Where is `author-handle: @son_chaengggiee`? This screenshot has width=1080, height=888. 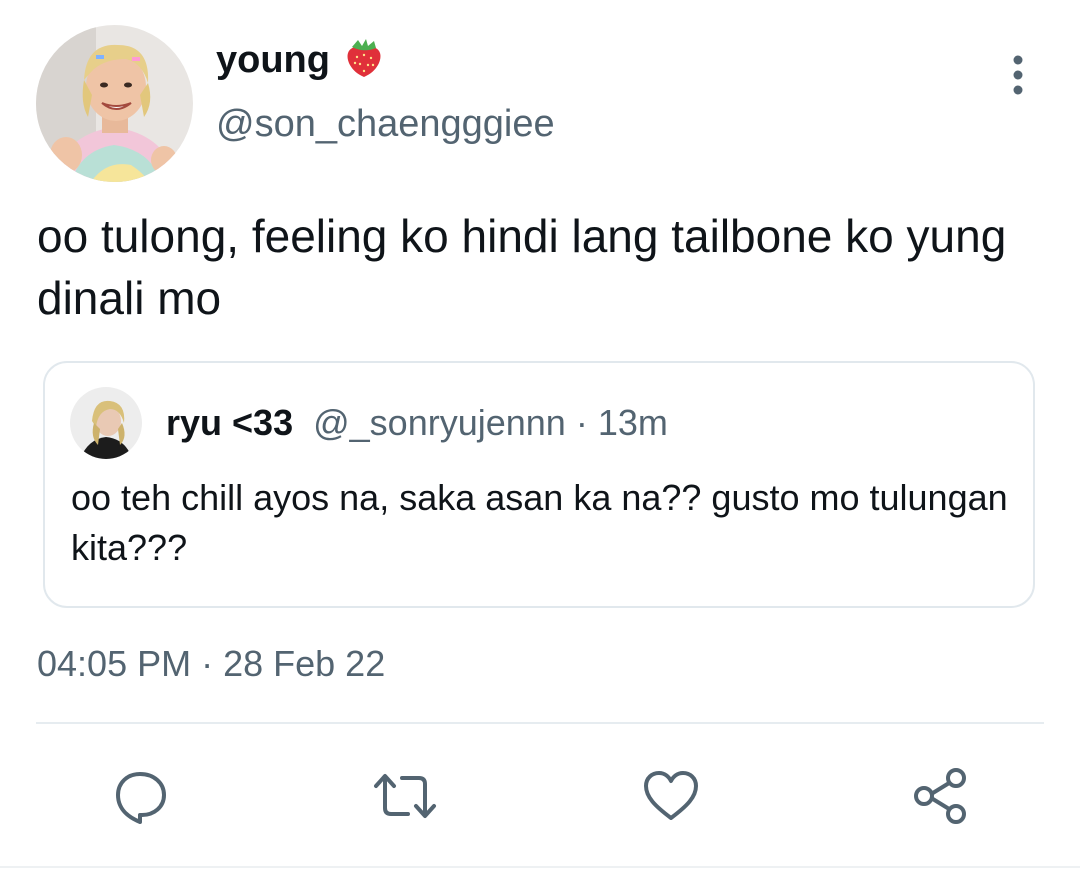
author-handle: @son_chaengggiee is located at coordinates (385, 124).